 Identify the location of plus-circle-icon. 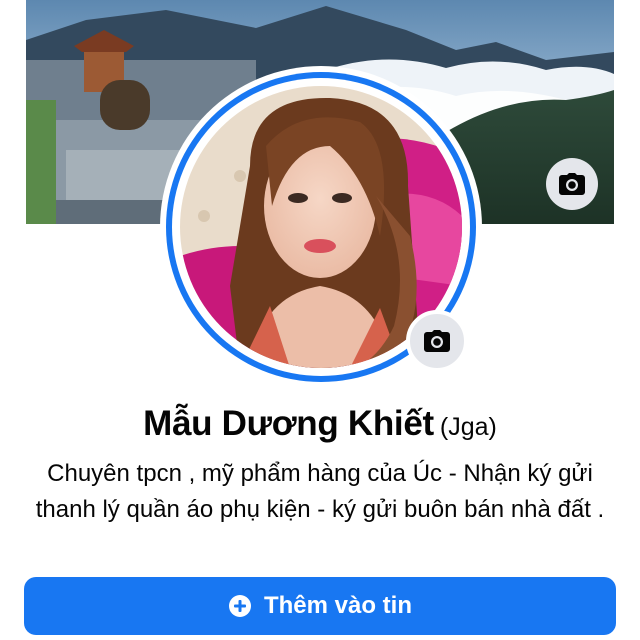
(240, 606).